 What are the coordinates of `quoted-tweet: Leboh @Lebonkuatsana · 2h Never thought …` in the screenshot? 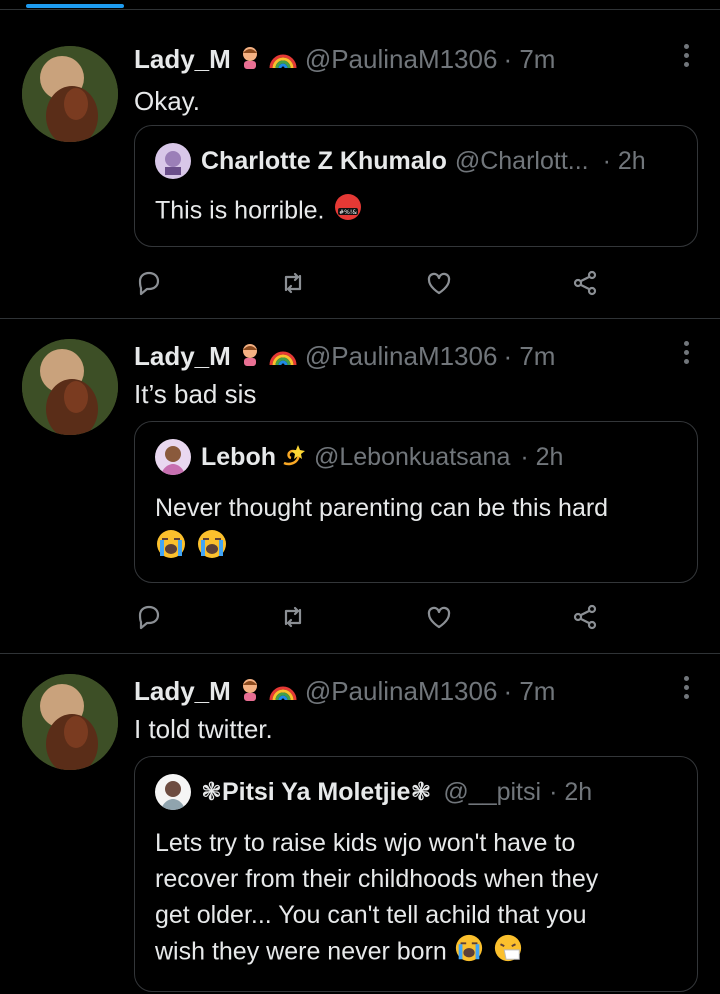 It's located at (416, 502).